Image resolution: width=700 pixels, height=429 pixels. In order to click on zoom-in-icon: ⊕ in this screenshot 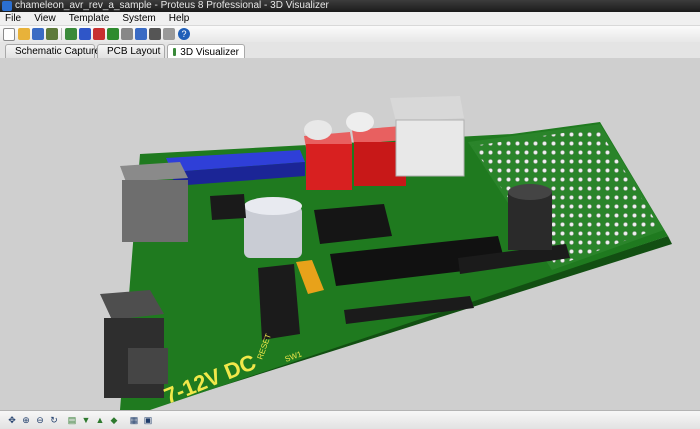, I will do `click(26, 420)`.